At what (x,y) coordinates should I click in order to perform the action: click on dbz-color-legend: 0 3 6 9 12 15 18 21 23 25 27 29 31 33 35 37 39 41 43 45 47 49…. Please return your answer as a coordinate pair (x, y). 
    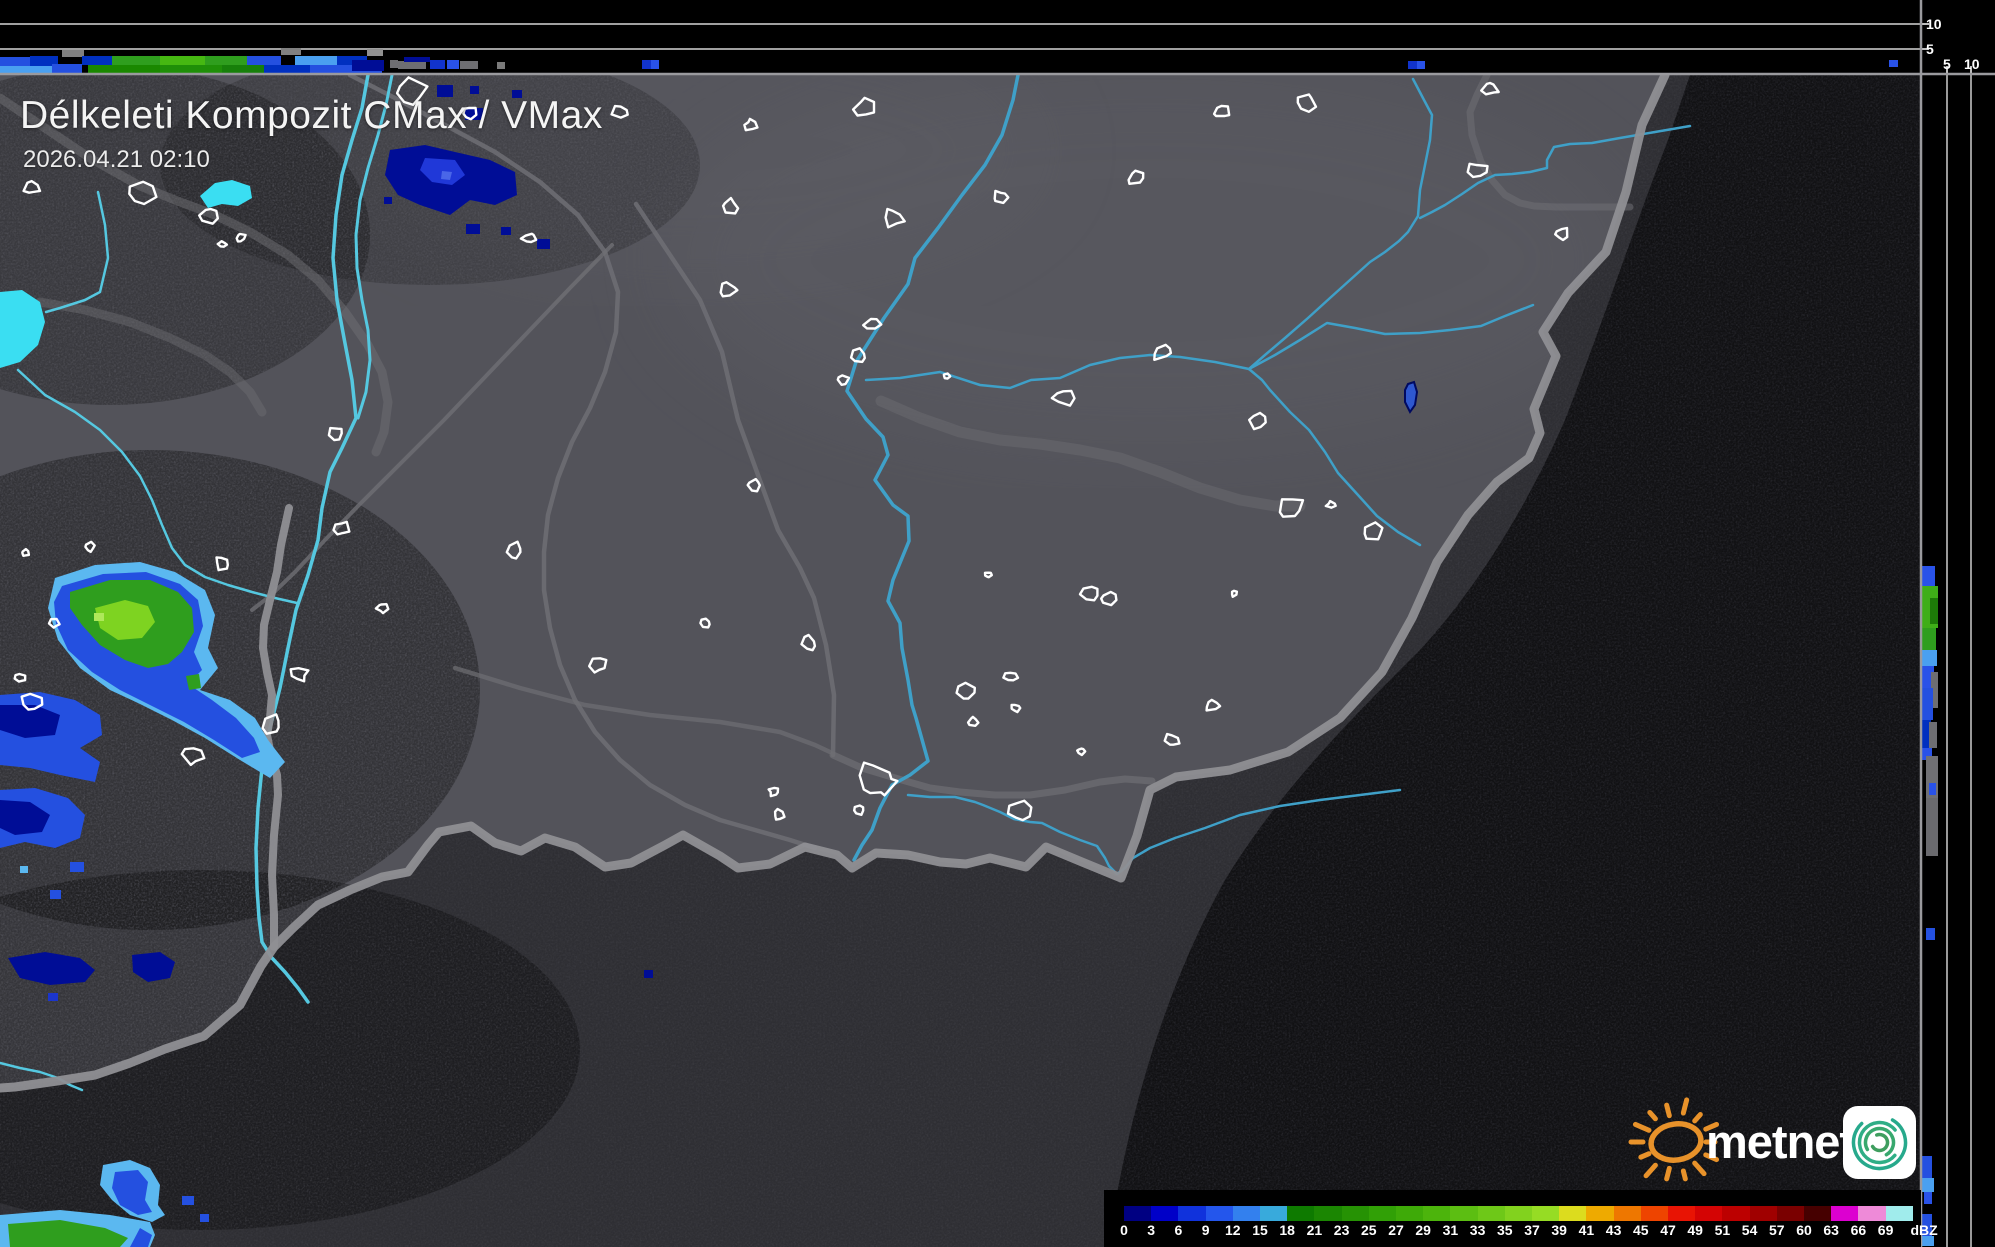
    Looking at the image, I should click on (1521, 1218).